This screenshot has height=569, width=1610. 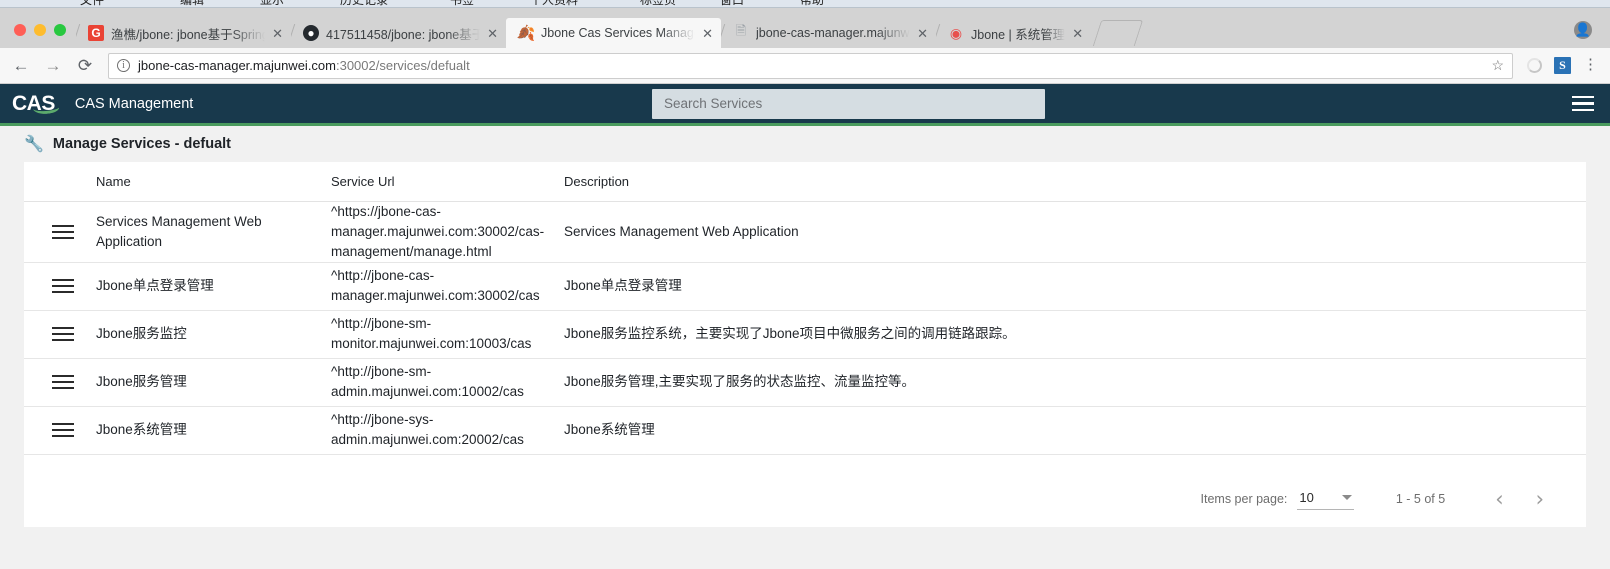 What do you see at coordinates (805, 182) in the screenshot?
I see `table-header-row: Name Service Url Description` at bounding box center [805, 182].